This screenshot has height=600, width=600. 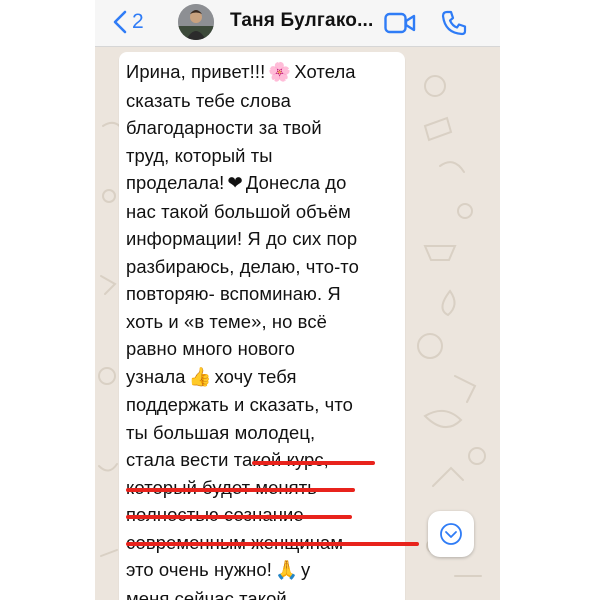 I want to click on message-line: Ирина, привет!!! 🌸 Хотела, so click(x=252, y=72).